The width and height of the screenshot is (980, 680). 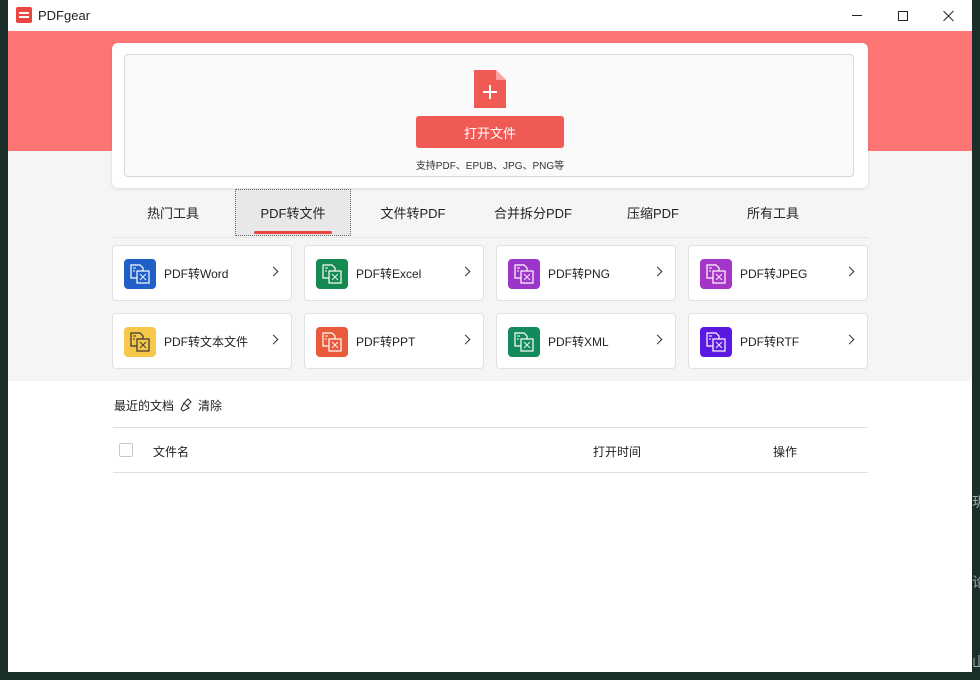 I want to click on tool-label: PDF转Excel, so click(x=389, y=274).